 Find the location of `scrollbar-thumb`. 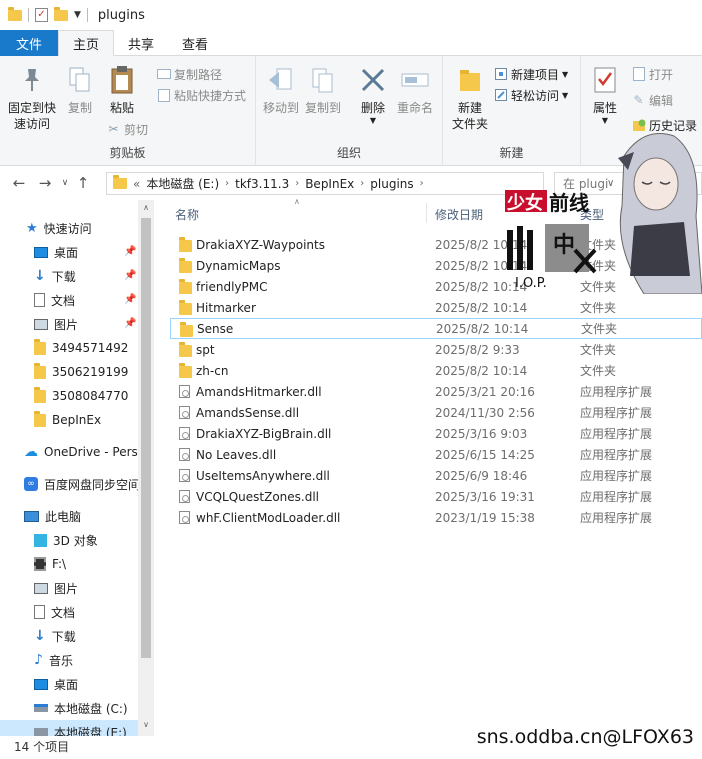

scrollbar-thumb is located at coordinates (146, 438).